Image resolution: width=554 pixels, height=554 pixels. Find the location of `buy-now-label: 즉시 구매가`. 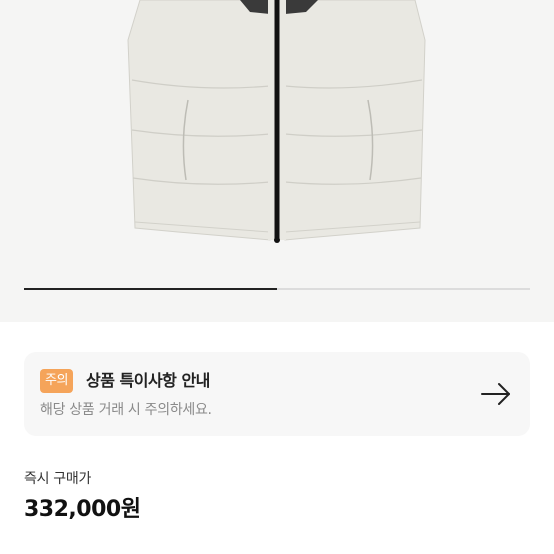

buy-now-label: 즉시 구매가 is located at coordinates (58, 479).